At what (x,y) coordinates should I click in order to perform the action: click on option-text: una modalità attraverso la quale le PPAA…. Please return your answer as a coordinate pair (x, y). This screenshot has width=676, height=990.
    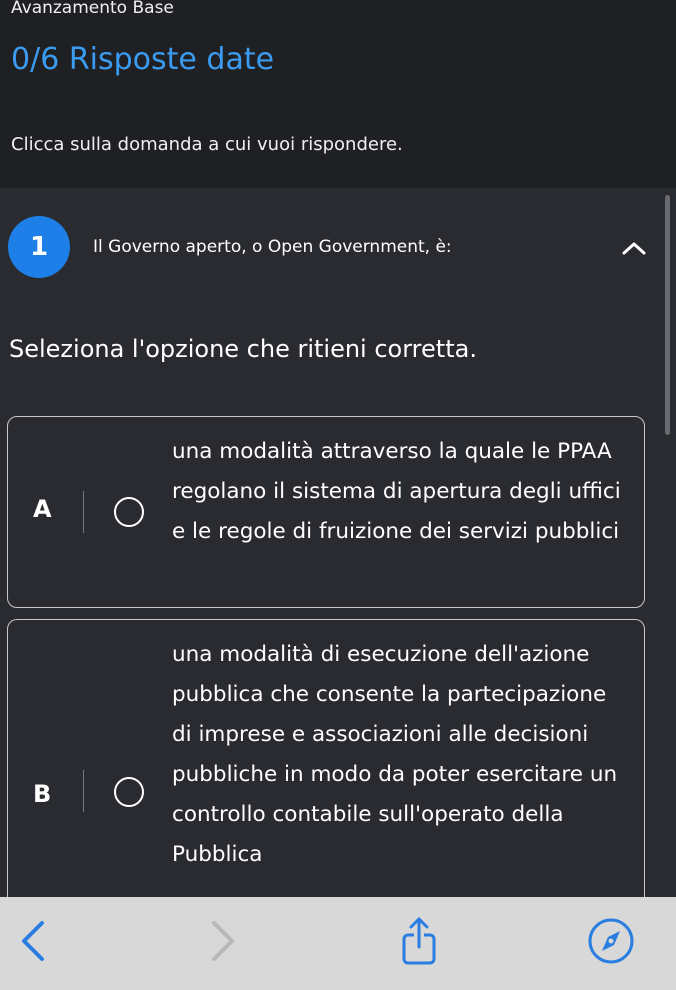
    Looking at the image, I should click on (396, 491).